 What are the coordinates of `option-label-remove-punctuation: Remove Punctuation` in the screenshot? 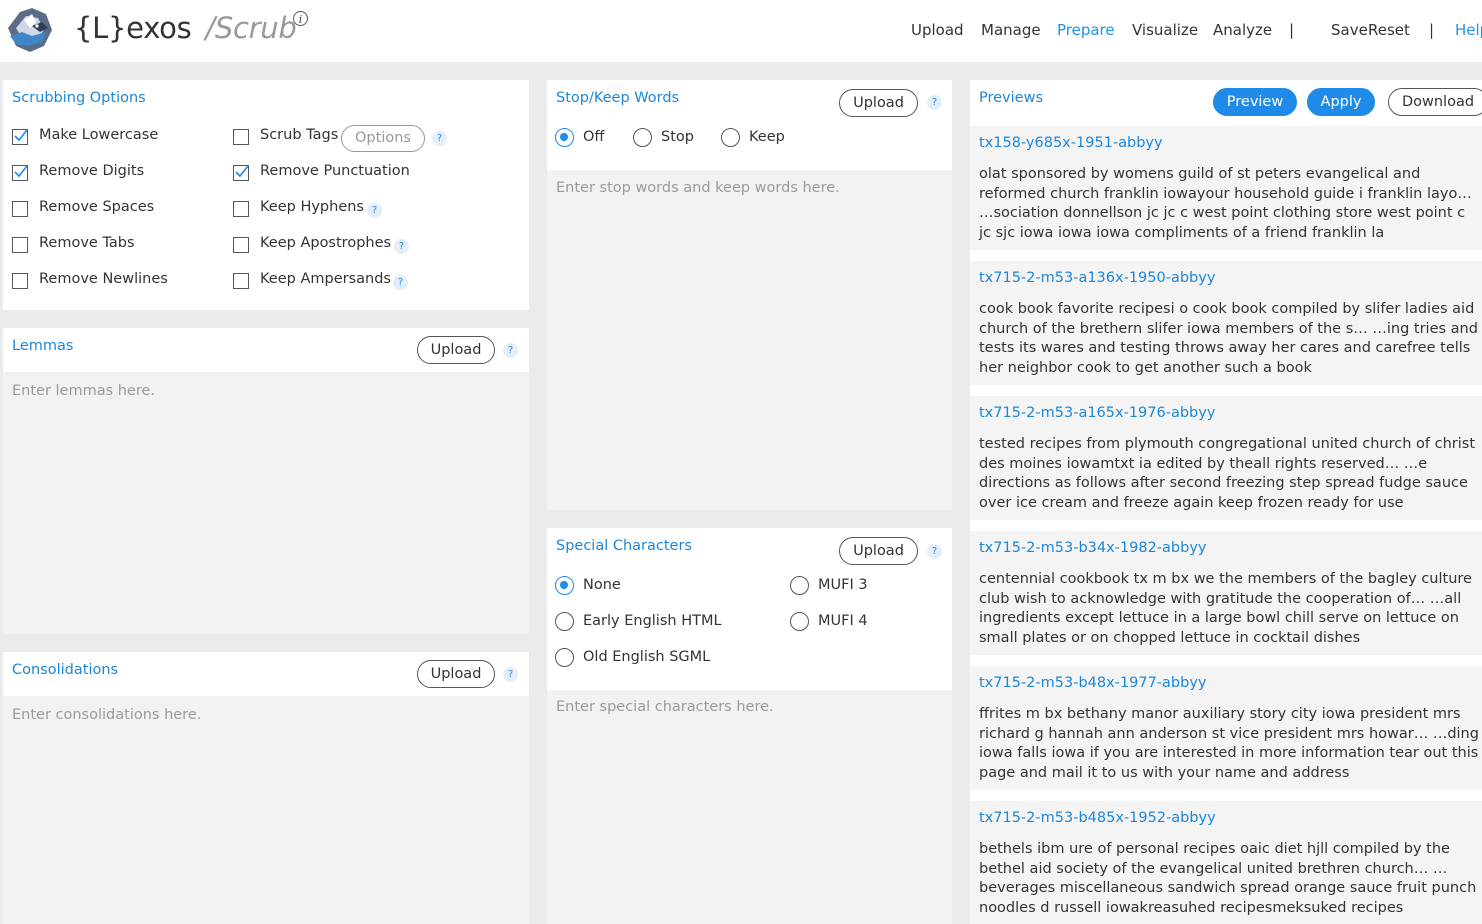 It's located at (335, 171).